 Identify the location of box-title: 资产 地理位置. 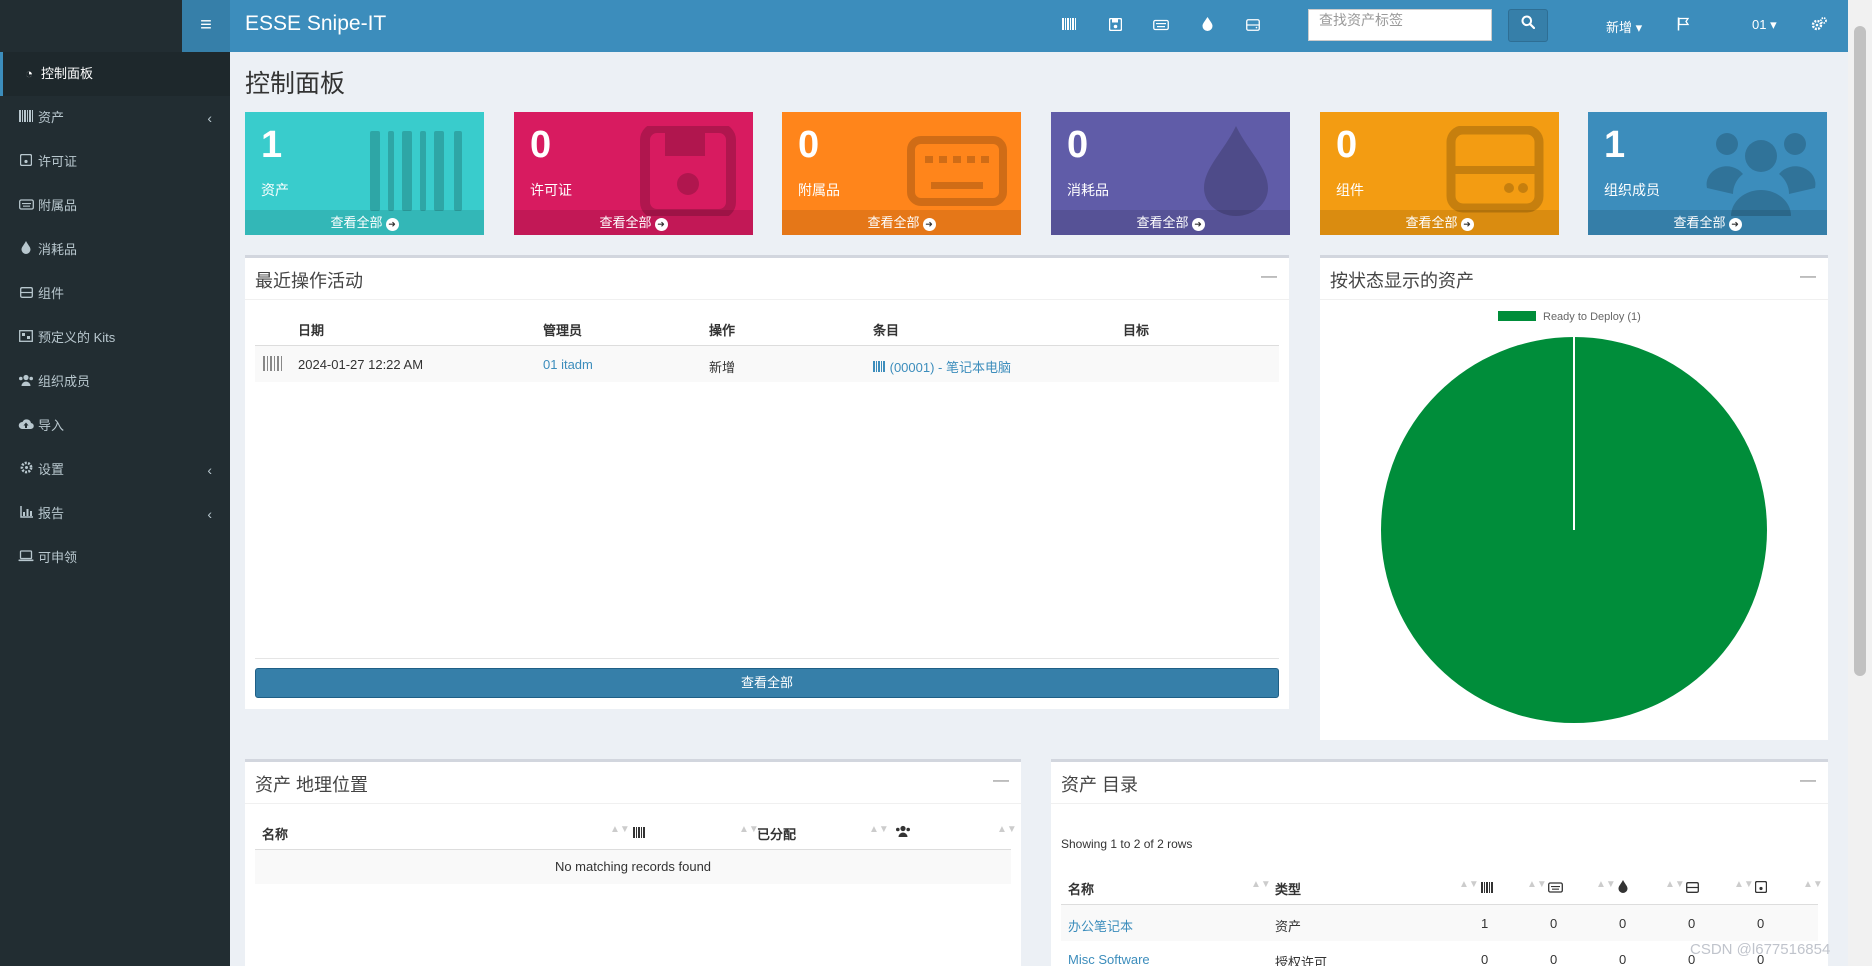
(312, 785).